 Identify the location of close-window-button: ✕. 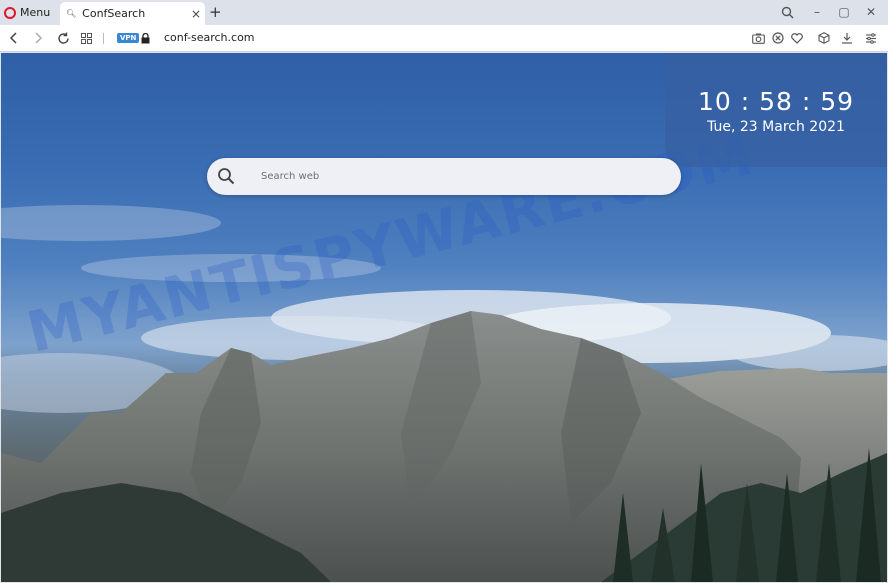
(871, 12).